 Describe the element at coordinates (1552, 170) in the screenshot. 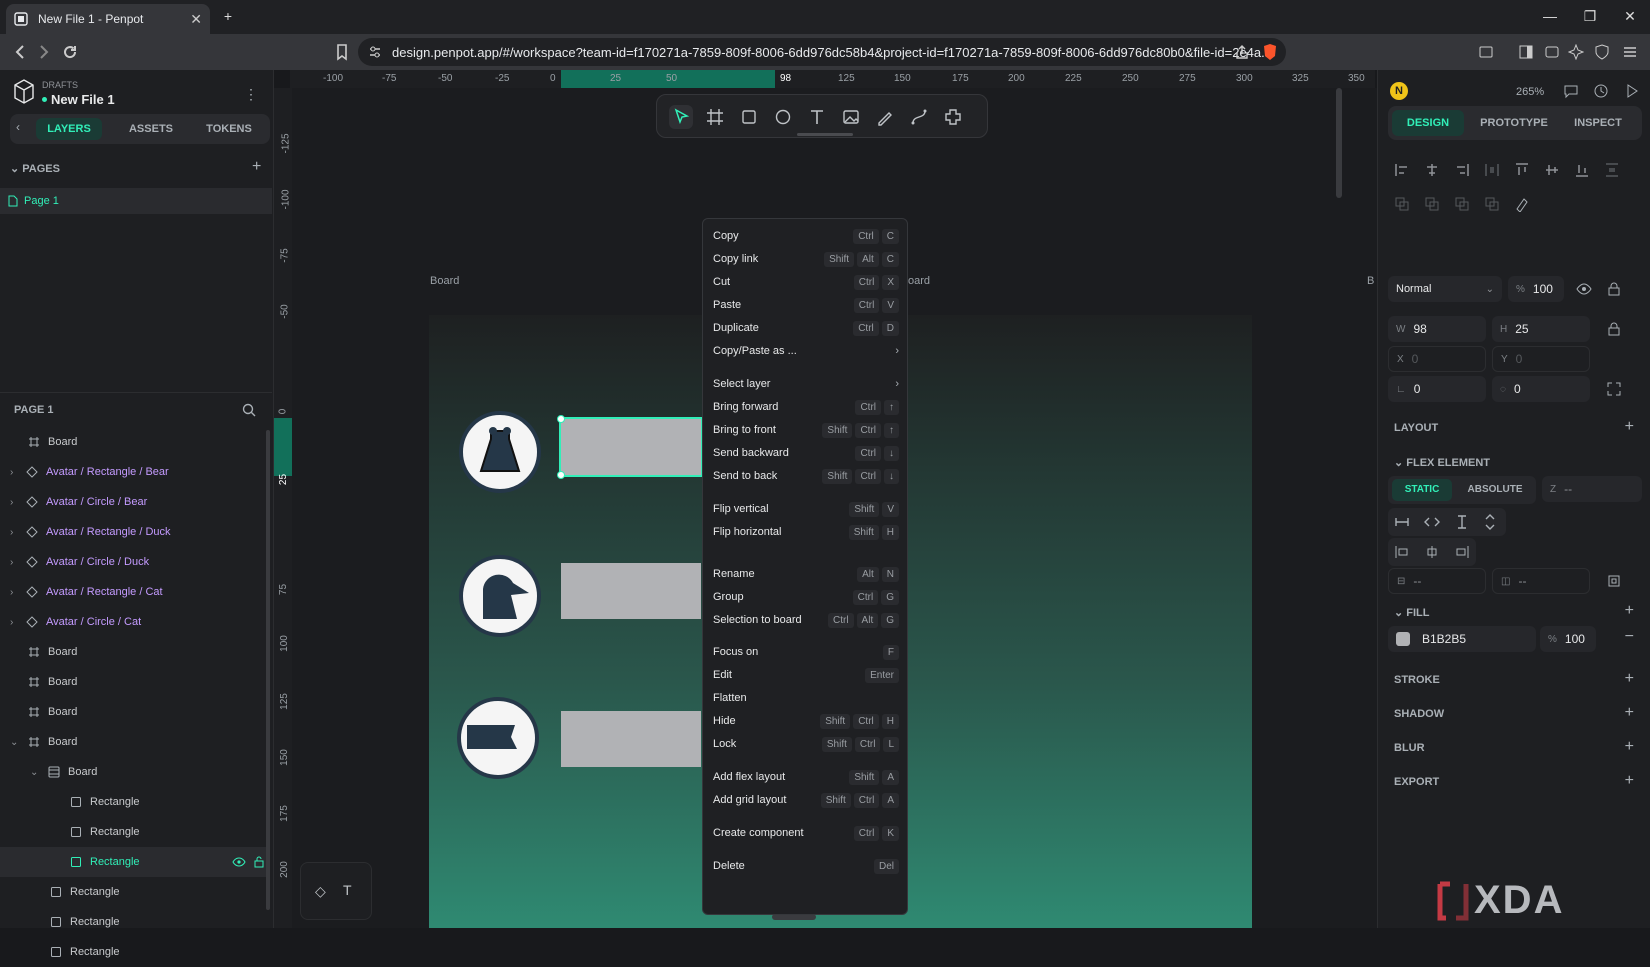

I see `align-v-center-icon` at that location.